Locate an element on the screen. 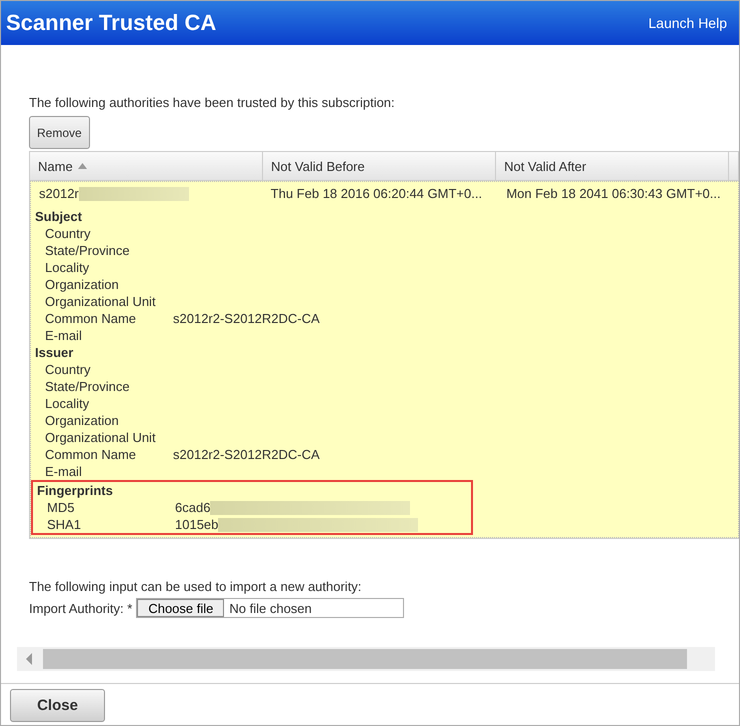 The image size is (740, 726). file-input: Choose file No file chosen is located at coordinates (270, 608).